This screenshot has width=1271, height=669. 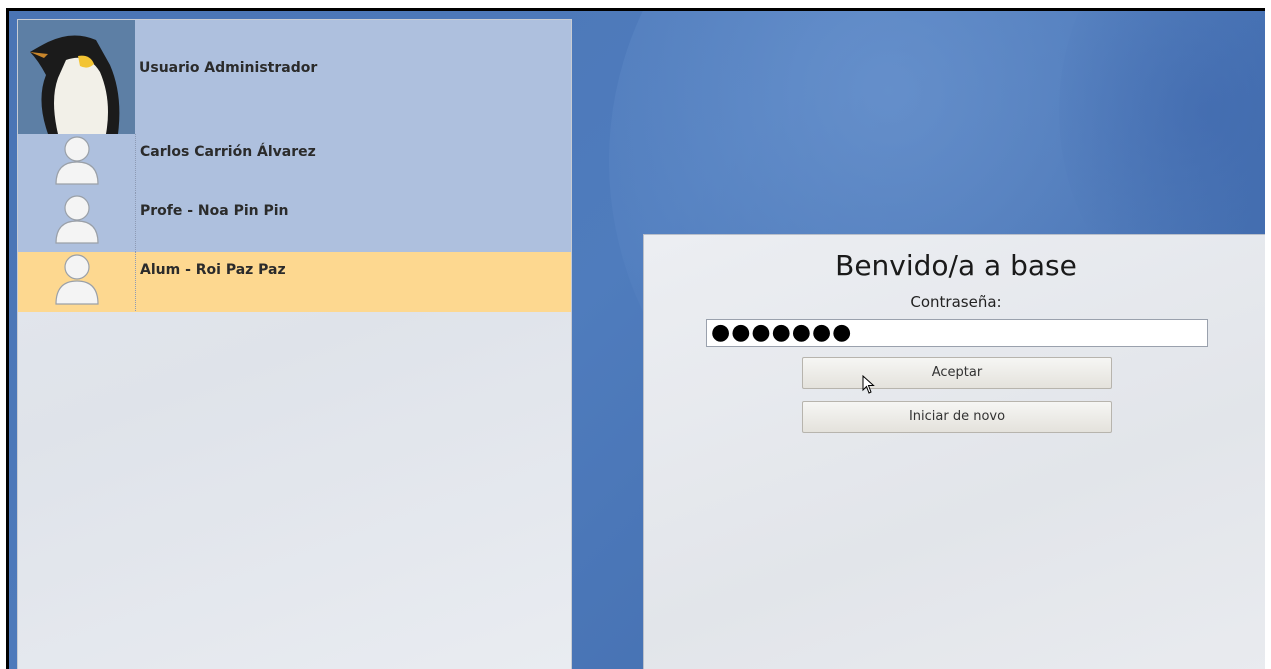 I want to click on user-name: Profe - Noa Pin Pin, so click(x=214, y=211).